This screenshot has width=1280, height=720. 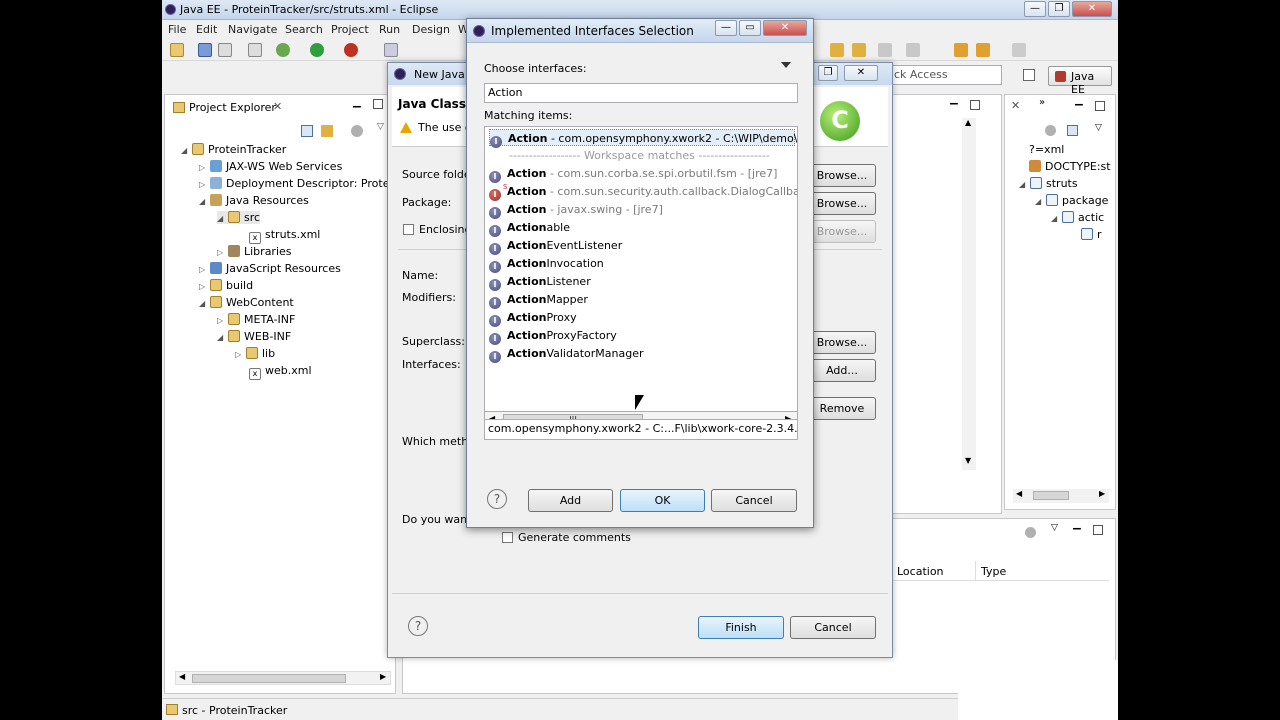 What do you see at coordinates (786, 65) in the screenshot?
I see `chevron-down-icon` at bounding box center [786, 65].